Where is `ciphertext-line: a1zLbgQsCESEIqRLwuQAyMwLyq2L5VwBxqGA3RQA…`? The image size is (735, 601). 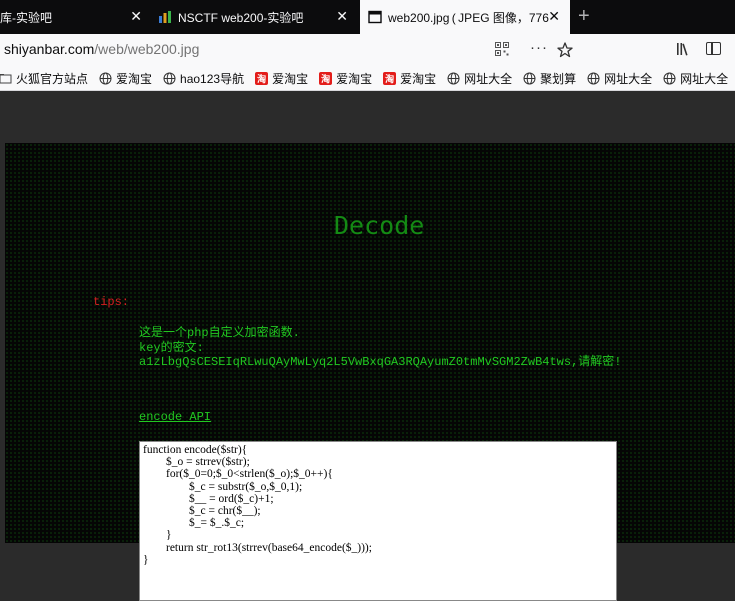 ciphertext-line: a1zLbgQsCESEIqRLwuQAyMwLyq2L5VwBxqGA3RQA… is located at coordinates (380, 362).